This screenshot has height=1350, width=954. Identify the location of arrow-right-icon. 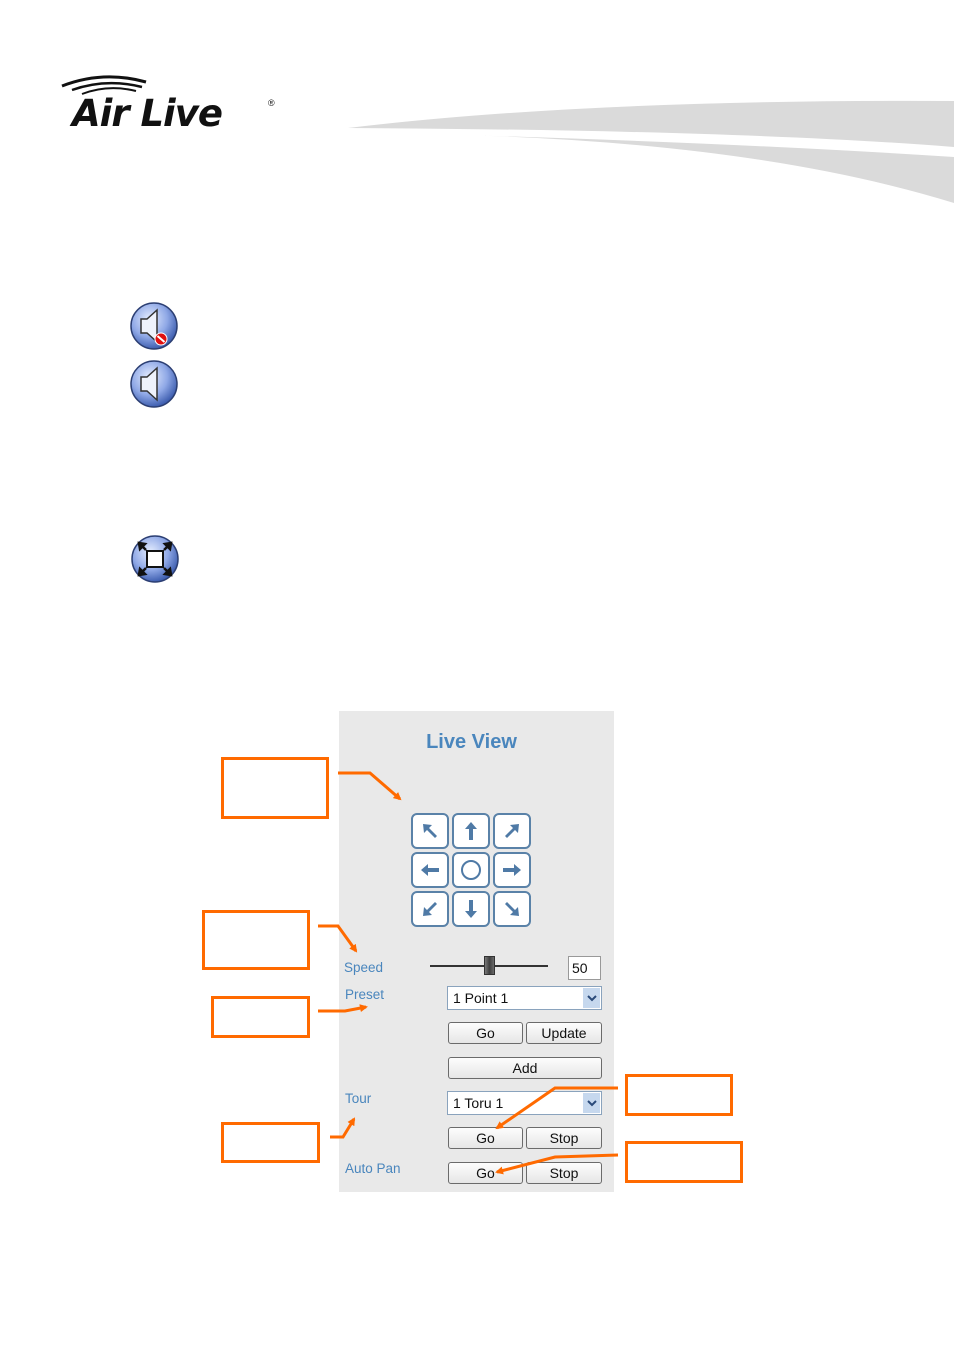
(512, 870).